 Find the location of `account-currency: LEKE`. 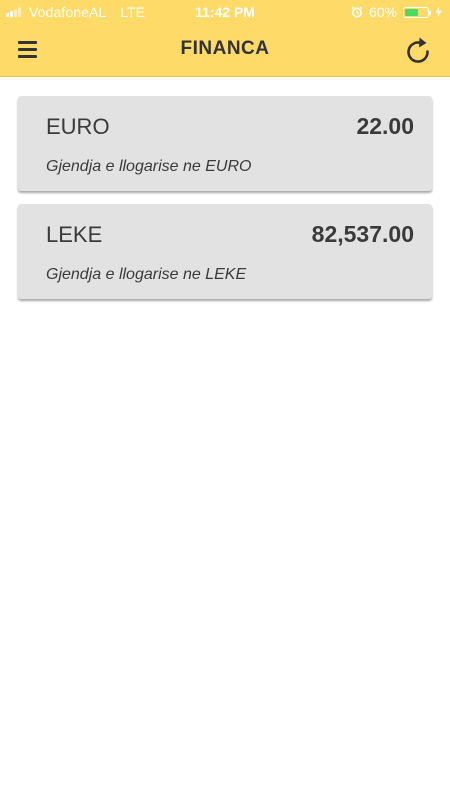

account-currency: LEKE is located at coordinates (74, 234).